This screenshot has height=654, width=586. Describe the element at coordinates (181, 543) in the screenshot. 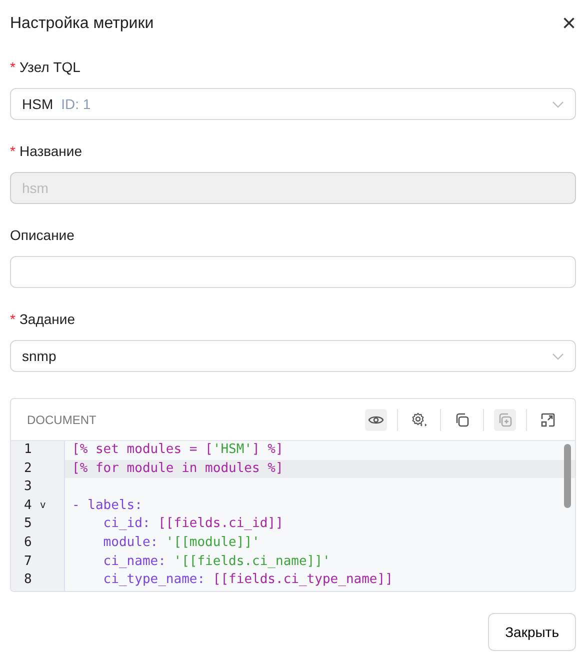

I see `code-line: module: '[[module]]'` at that location.